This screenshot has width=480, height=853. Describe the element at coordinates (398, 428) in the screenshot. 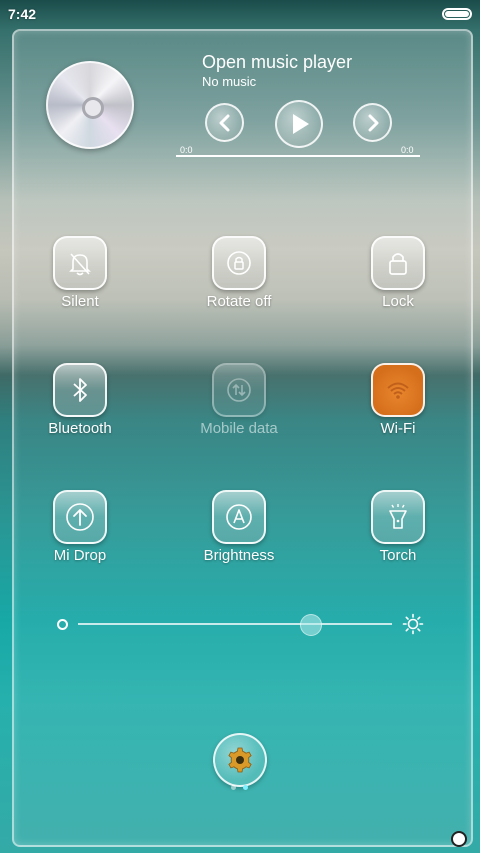

I see `toggle-label: Wi-Fi` at that location.